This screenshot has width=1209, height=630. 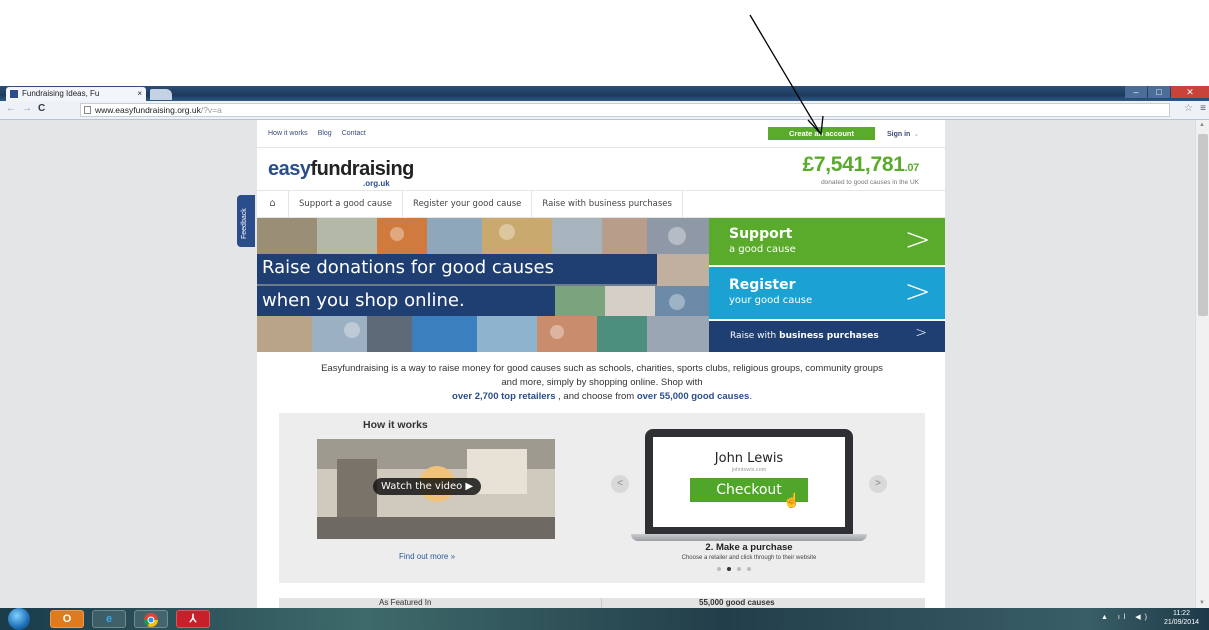 What do you see at coordinates (1202, 125) in the screenshot?
I see `scroll-up-icon: ▲` at bounding box center [1202, 125].